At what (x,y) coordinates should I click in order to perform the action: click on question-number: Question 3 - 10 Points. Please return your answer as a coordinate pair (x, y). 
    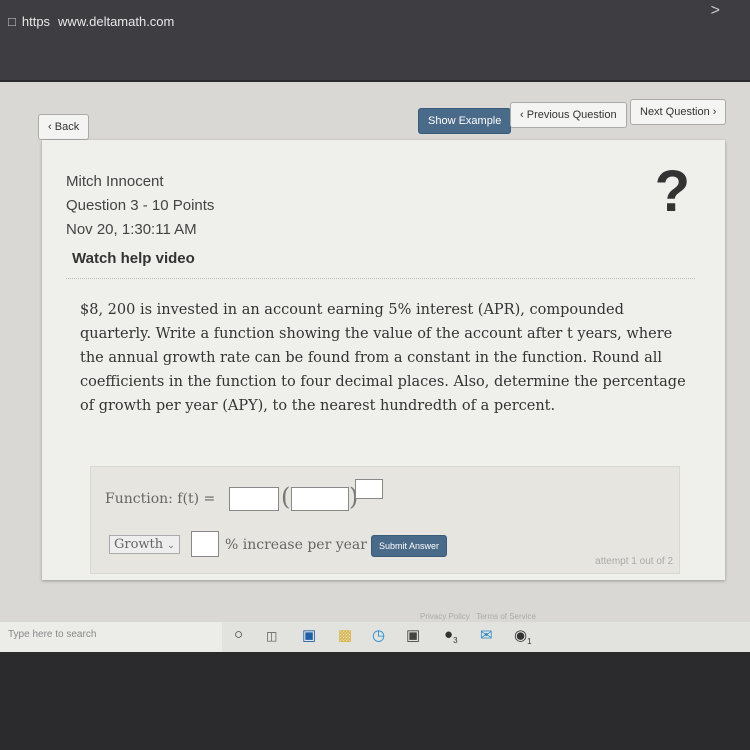
    Looking at the image, I should click on (140, 205).